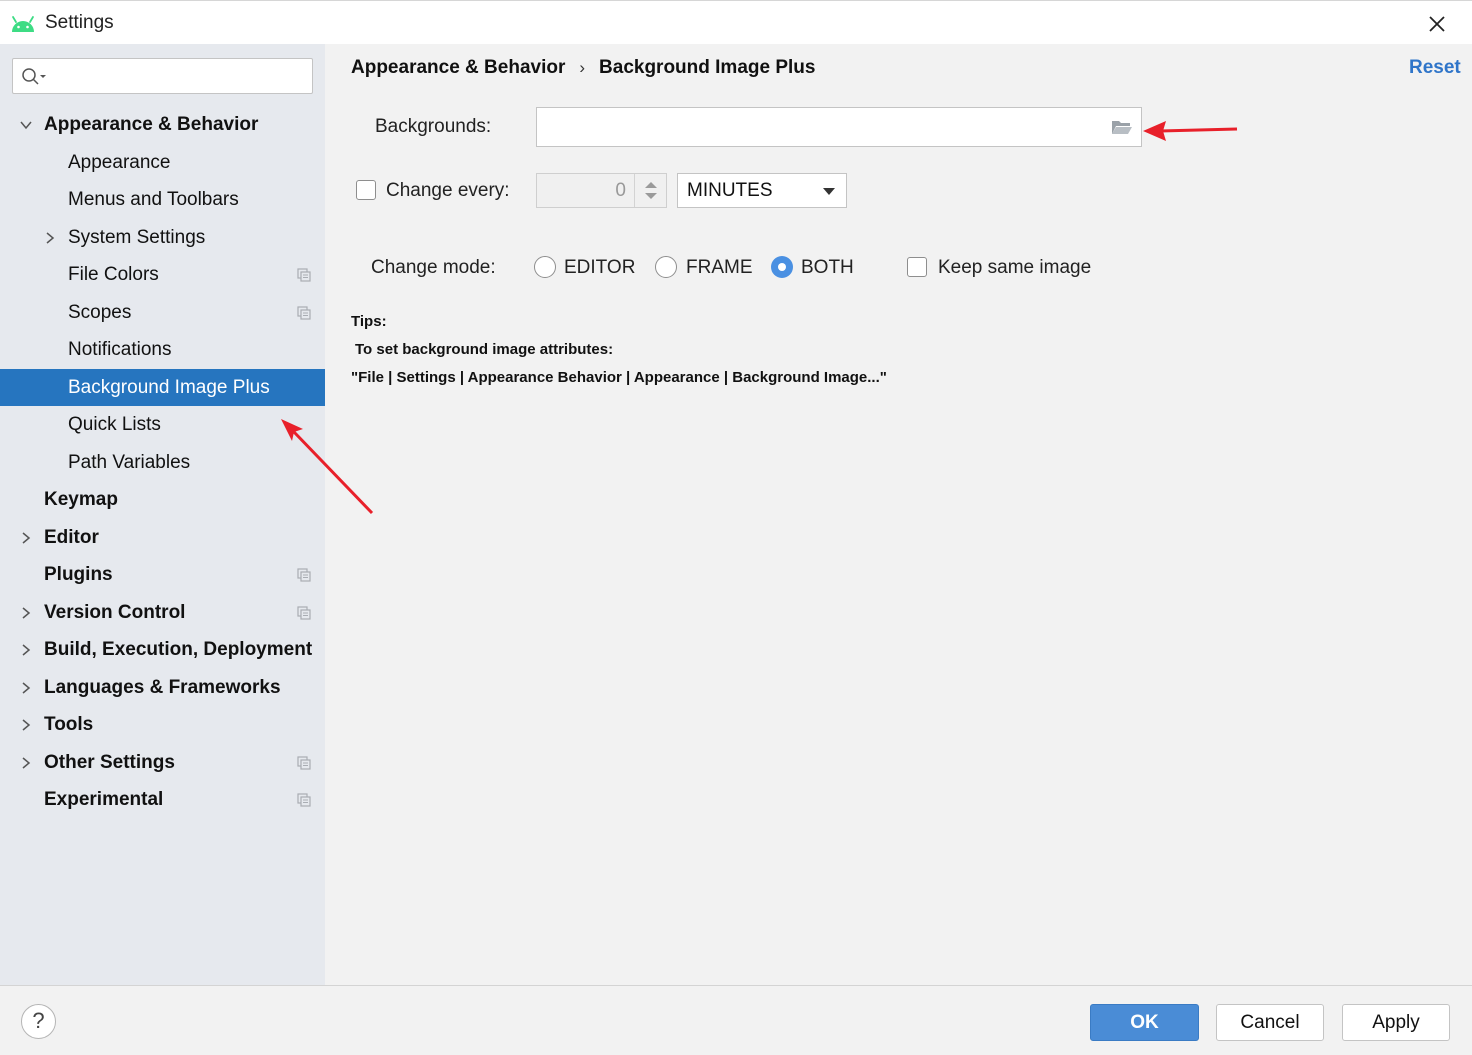 This screenshot has width=1472, height=1055. I want to click on sidebar-item-experimental: Experimental, so click(162, 800).